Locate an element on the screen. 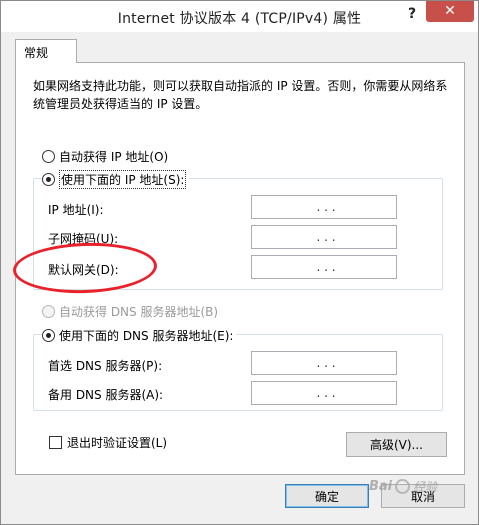  preferred-dns-value: . . . is located at coordinates (326, 363).